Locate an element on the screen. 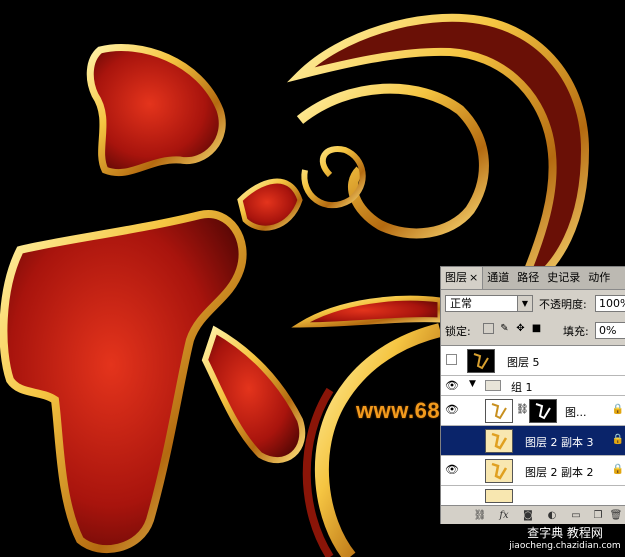  brush-icon: ✎ is located at coordinates (504, 328).